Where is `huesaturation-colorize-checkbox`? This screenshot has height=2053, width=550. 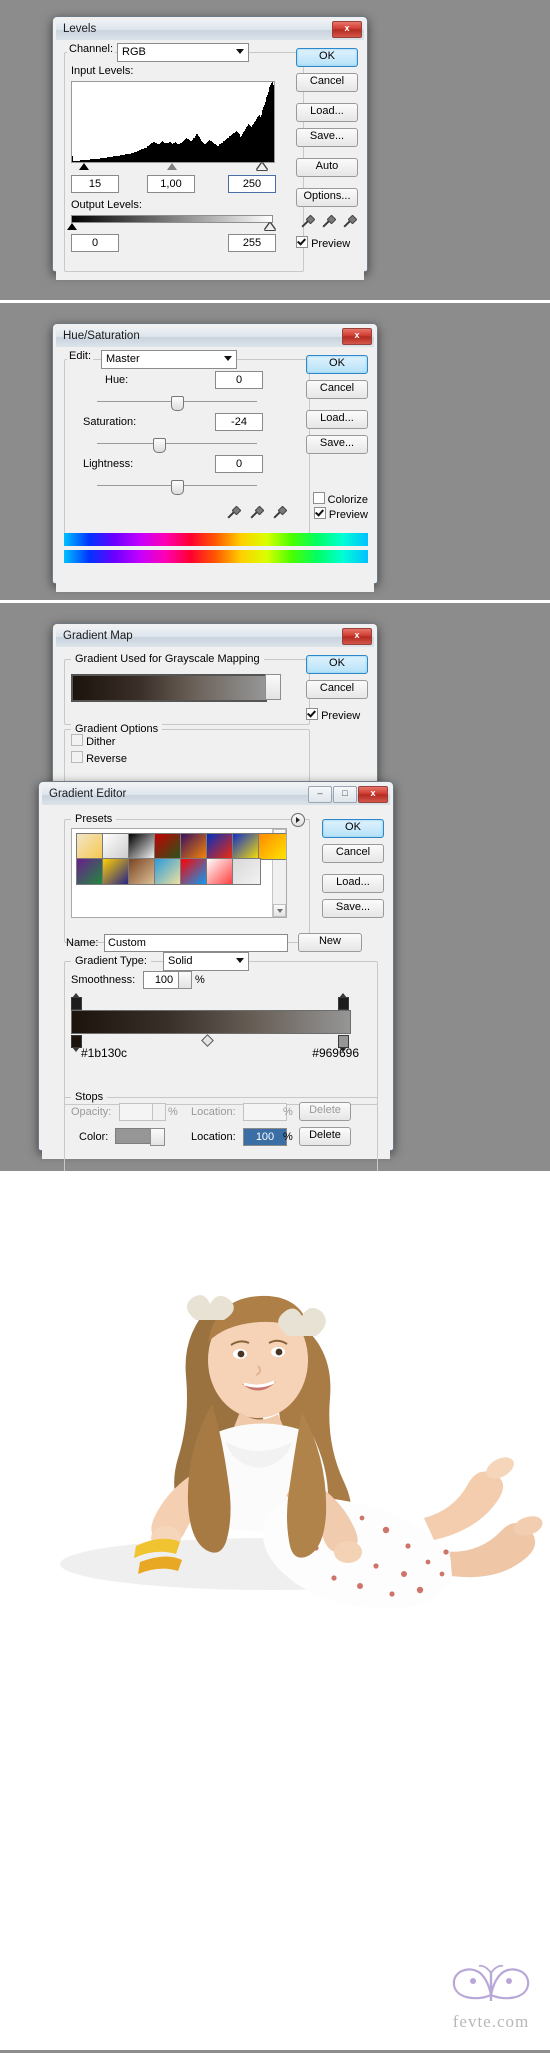
huesaturation-colorize-checkbox is located at coordinates (318, 498).